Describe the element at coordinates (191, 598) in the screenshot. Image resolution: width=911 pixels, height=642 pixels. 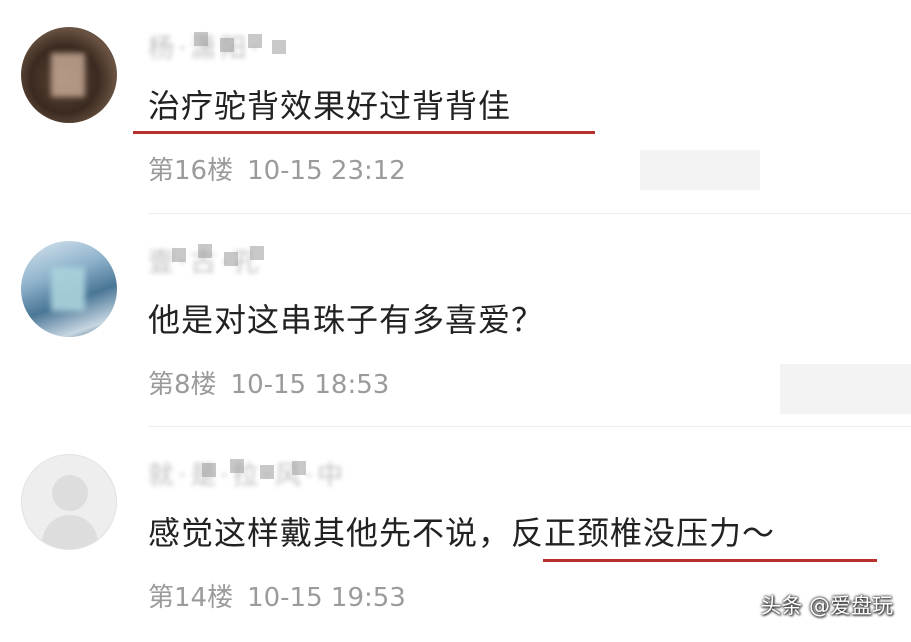
I see `floor-number: 第14楼` at that location.